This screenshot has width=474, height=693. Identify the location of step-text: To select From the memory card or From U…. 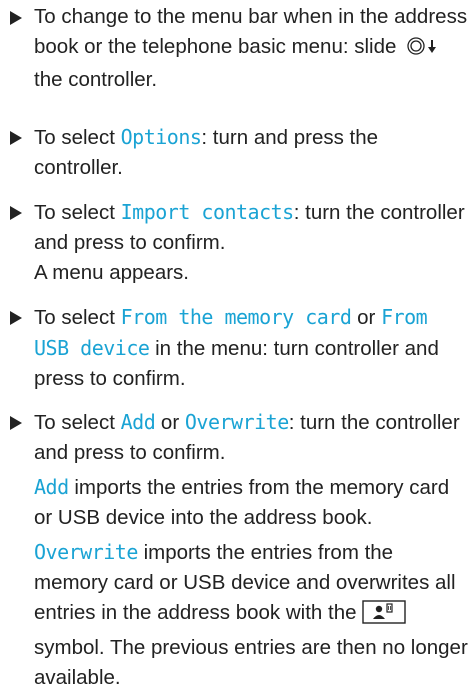
(236, 347).